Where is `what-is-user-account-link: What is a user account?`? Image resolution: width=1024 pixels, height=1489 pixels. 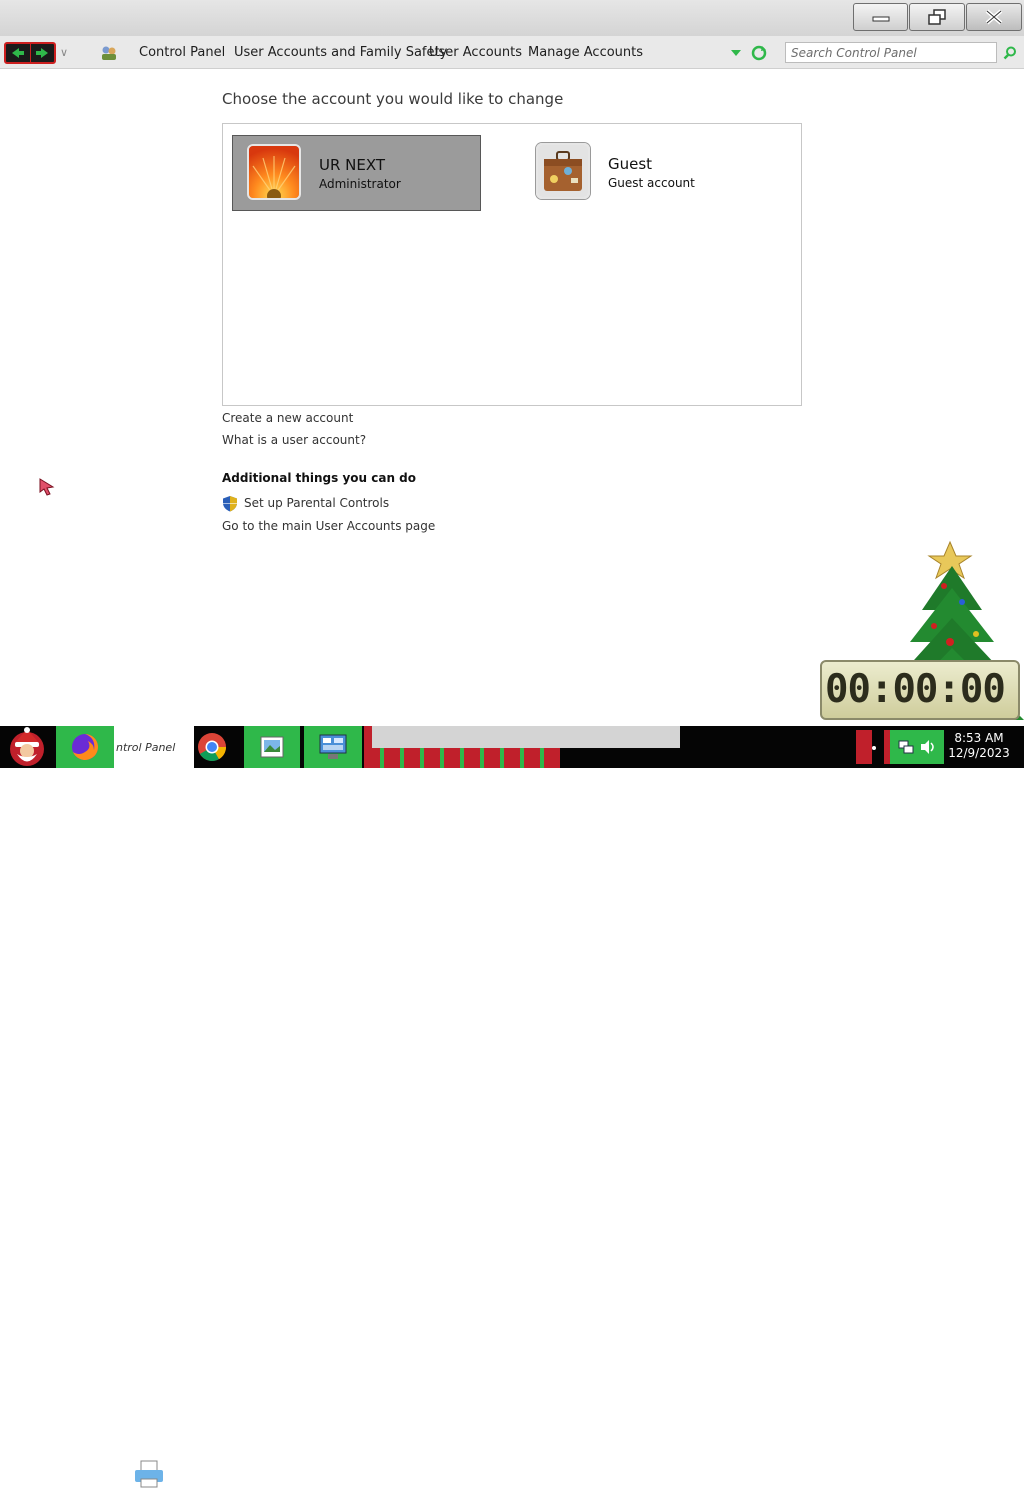 what-is-user-account-link: What is a user account? is located at coordinates (294, 440).